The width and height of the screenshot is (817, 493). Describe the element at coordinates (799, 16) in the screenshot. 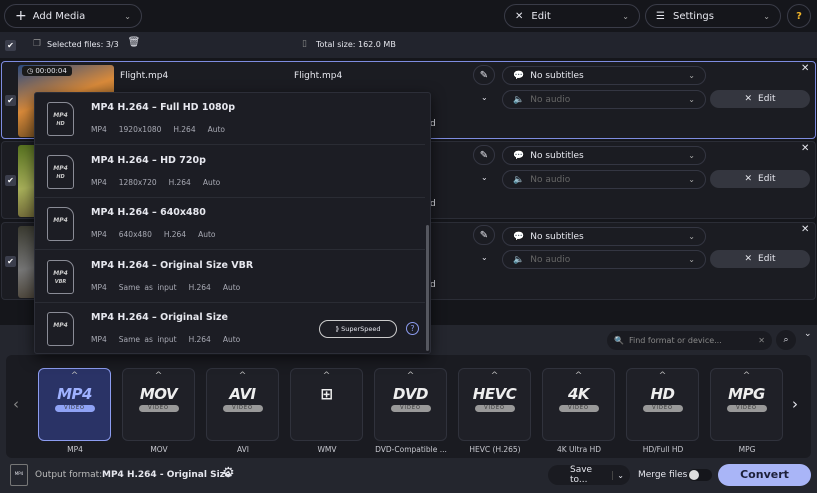

I see `help-button: ?` at that location.